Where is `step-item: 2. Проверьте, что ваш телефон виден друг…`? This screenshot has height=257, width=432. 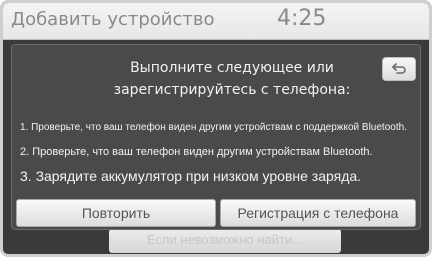
step-item: 2. Проверьте, что ваш телефон виден друг… is located at coordinates (196, 152).